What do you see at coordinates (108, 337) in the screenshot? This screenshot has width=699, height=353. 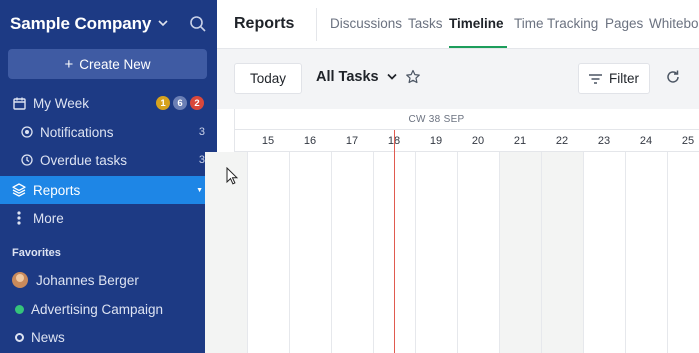 I see `favorite-news: News` at bounding box center [108, 337].